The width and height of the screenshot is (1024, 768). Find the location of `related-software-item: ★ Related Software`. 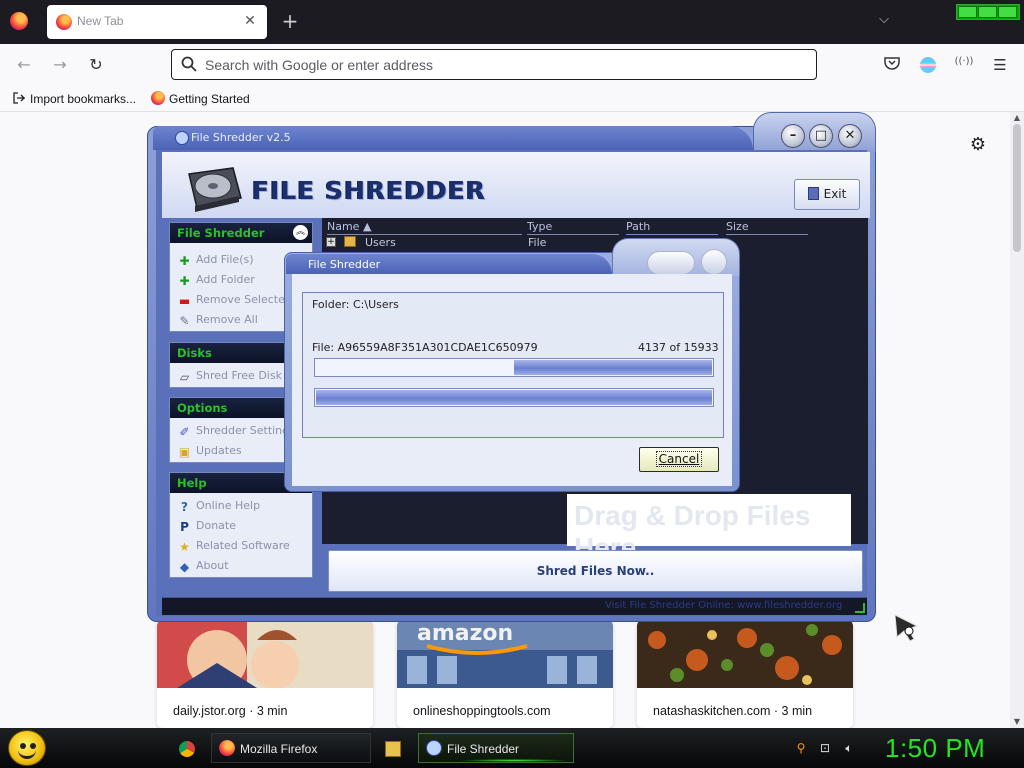

related-software-item: ★ Related Software is located at coordinates (234, 546).